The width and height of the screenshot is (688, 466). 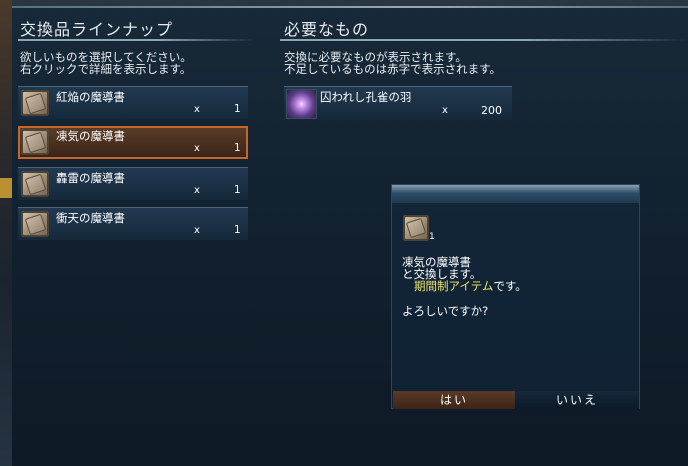 What do you see at coordinates (510, 286) in the screenshot?
I see `dialog-period-suffix: です。` at bounding box center [510, 286].